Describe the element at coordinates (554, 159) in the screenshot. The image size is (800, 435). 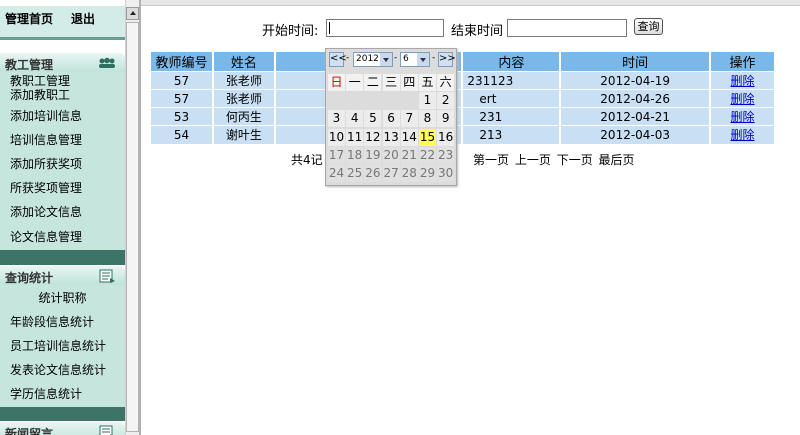
I see `pager-links: 第一页 上一页 下一页 最后页` at that location.